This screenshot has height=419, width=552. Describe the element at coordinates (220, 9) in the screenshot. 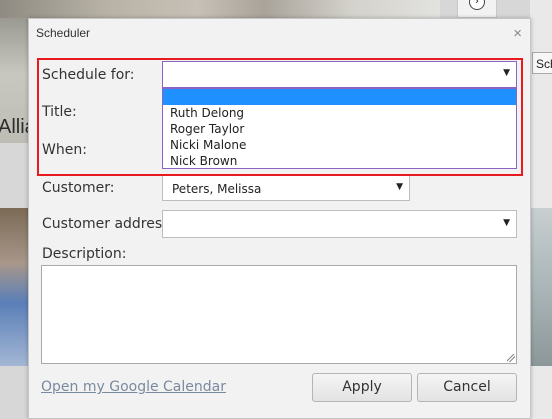

I see `background-photo-strip` at that location.